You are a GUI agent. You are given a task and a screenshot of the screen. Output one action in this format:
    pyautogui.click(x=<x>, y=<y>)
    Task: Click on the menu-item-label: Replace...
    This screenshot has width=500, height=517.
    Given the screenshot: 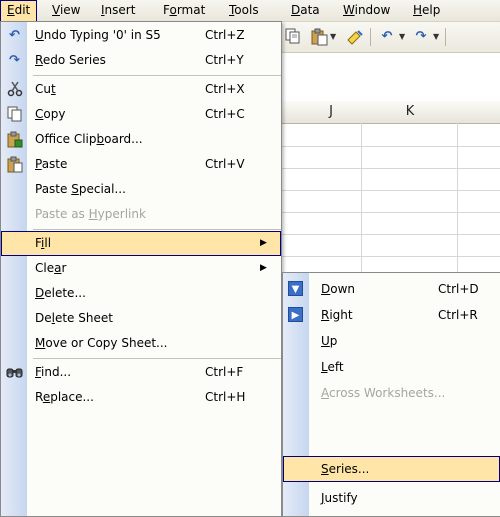 What is the action you would take?
    pyautogui.click(x=64, y=397)
    